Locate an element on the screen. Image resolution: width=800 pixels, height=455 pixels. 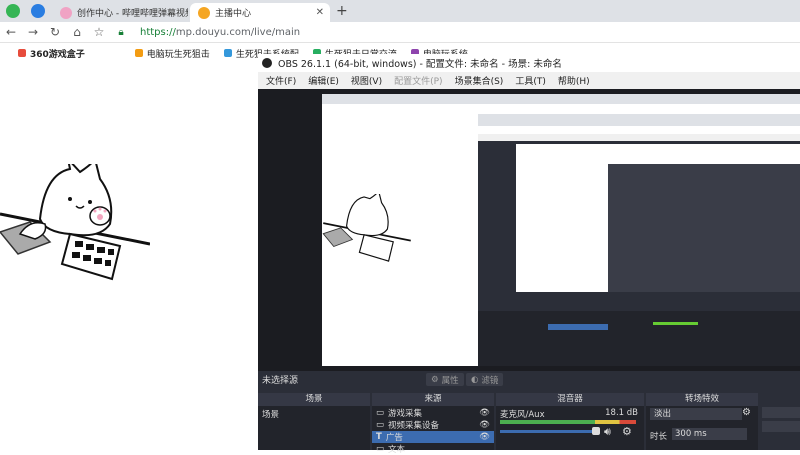
speaker-icon: 🔊︎ is located at coordinates (607, 432).